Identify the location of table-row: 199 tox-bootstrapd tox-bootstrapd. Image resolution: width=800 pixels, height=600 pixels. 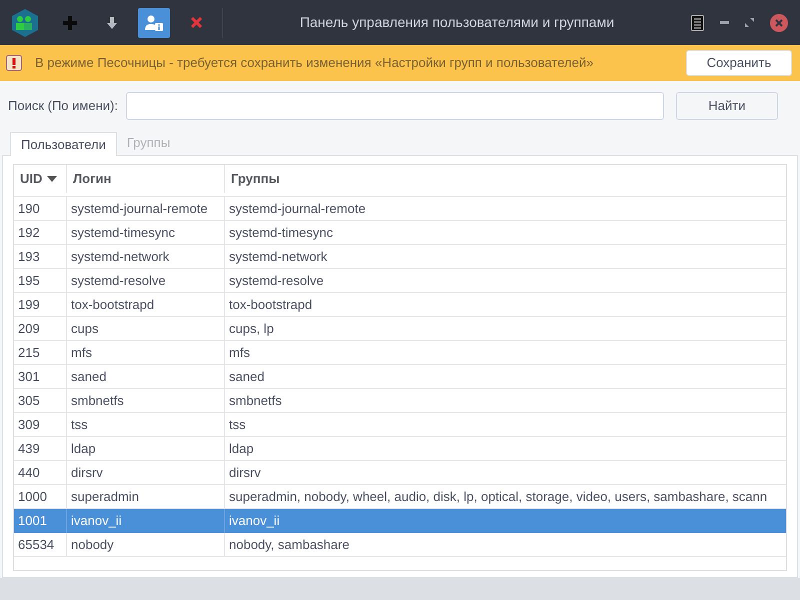
(400, 305).